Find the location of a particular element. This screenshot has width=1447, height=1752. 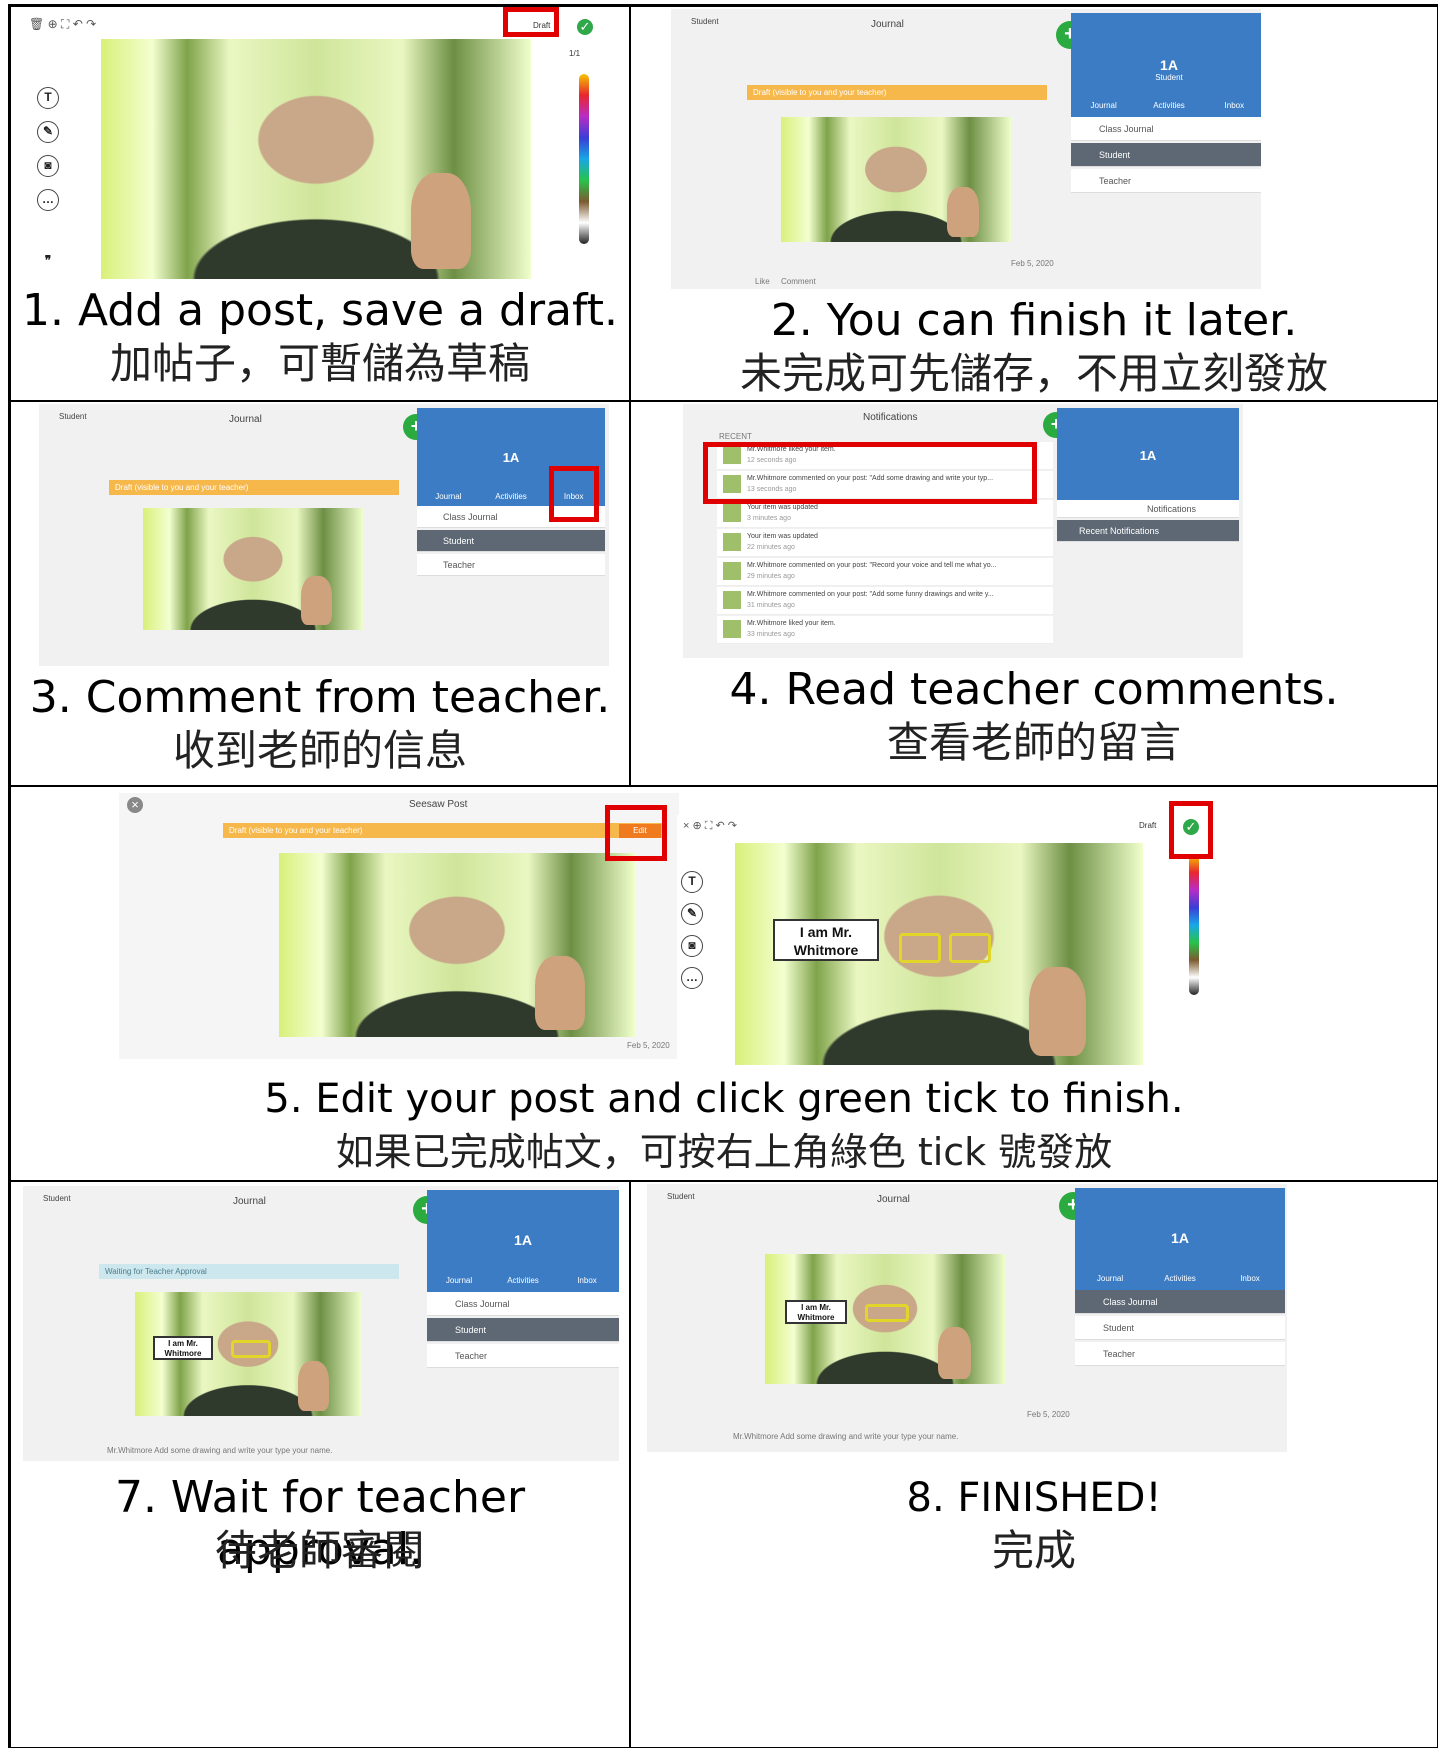

step-1-screenshot: 🗑 ⊕ ⛶ ↶ ↷ T ✎ ◙ … ❞ Draft ✓ 1/1 is located at coordinates (311, 144).